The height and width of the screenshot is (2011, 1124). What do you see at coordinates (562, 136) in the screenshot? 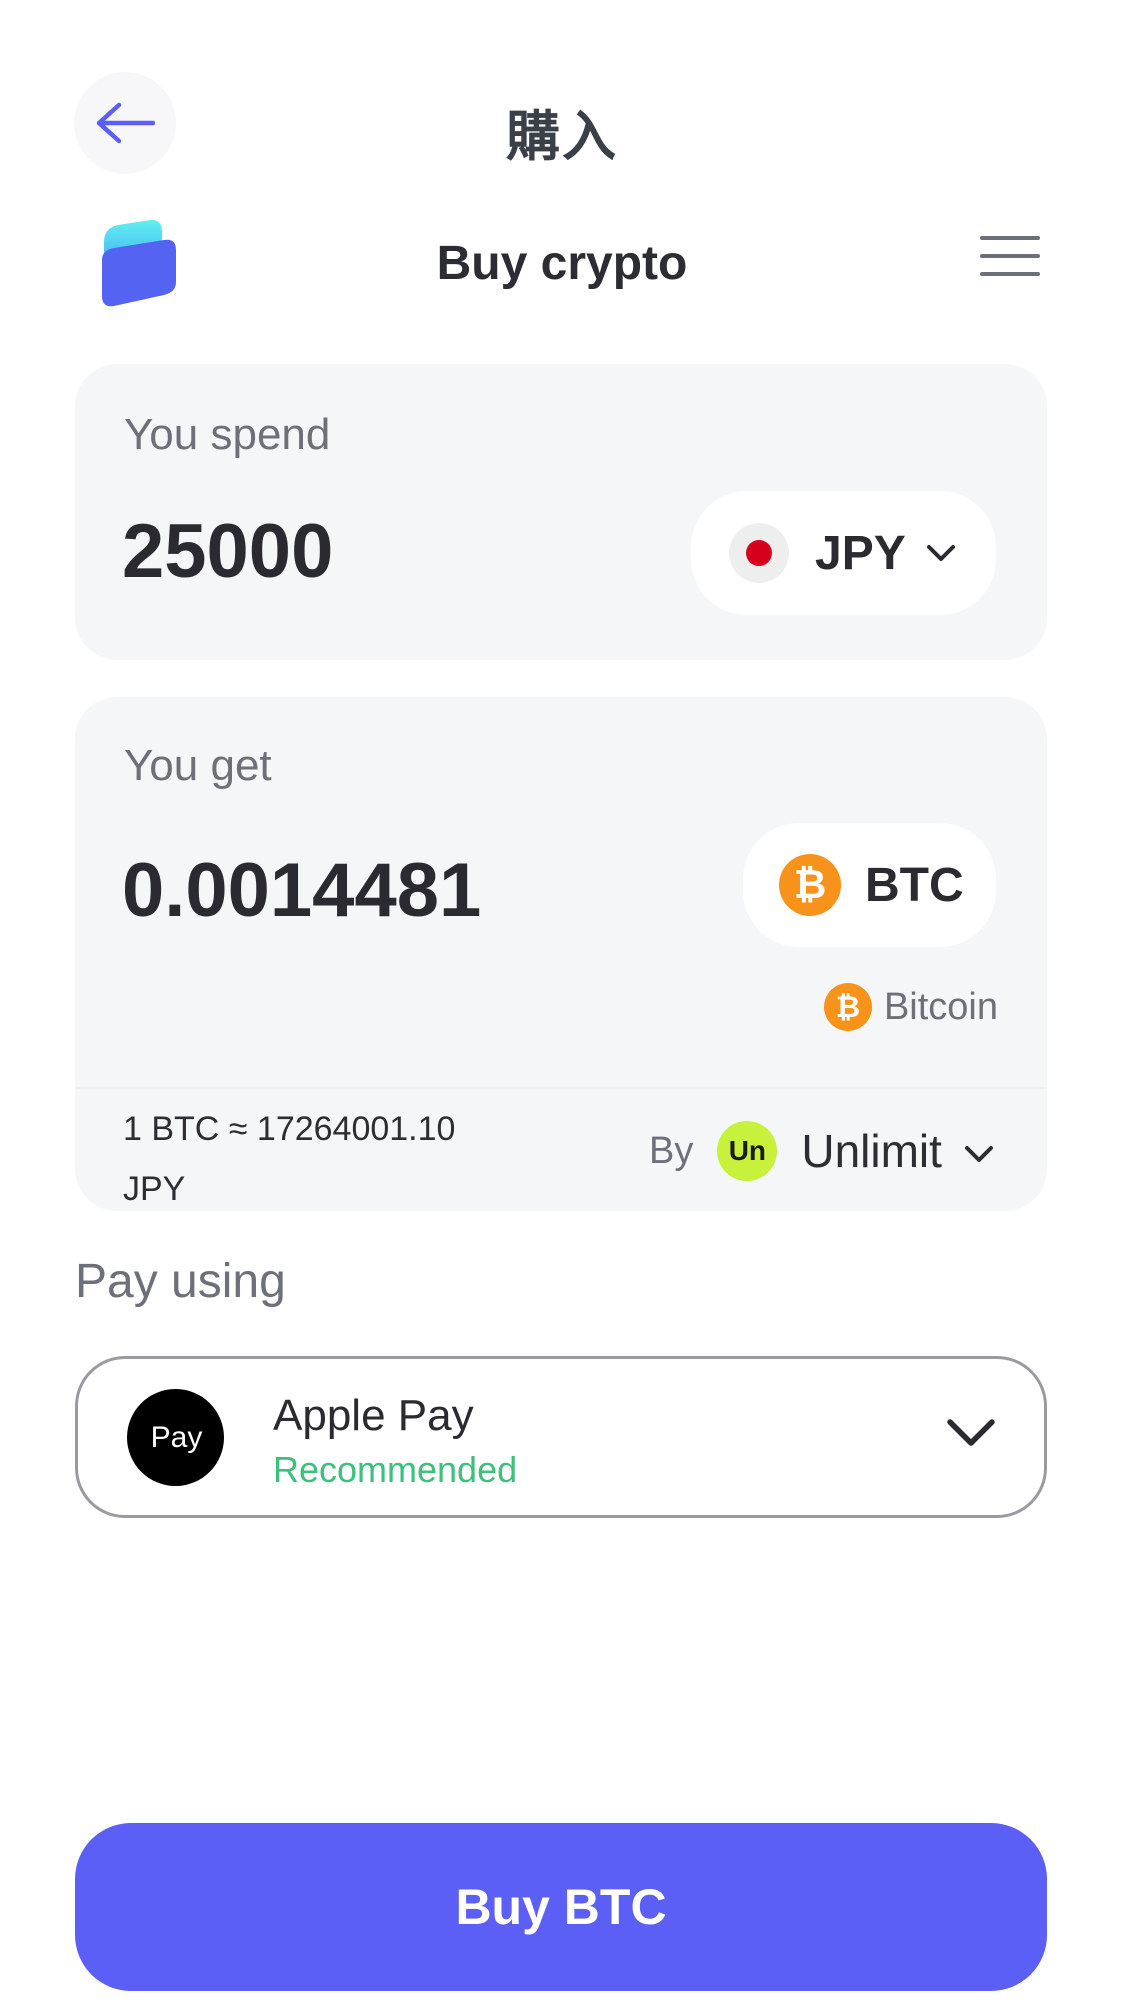
I see `page-title: 購入` at bounding box center [562, 136].